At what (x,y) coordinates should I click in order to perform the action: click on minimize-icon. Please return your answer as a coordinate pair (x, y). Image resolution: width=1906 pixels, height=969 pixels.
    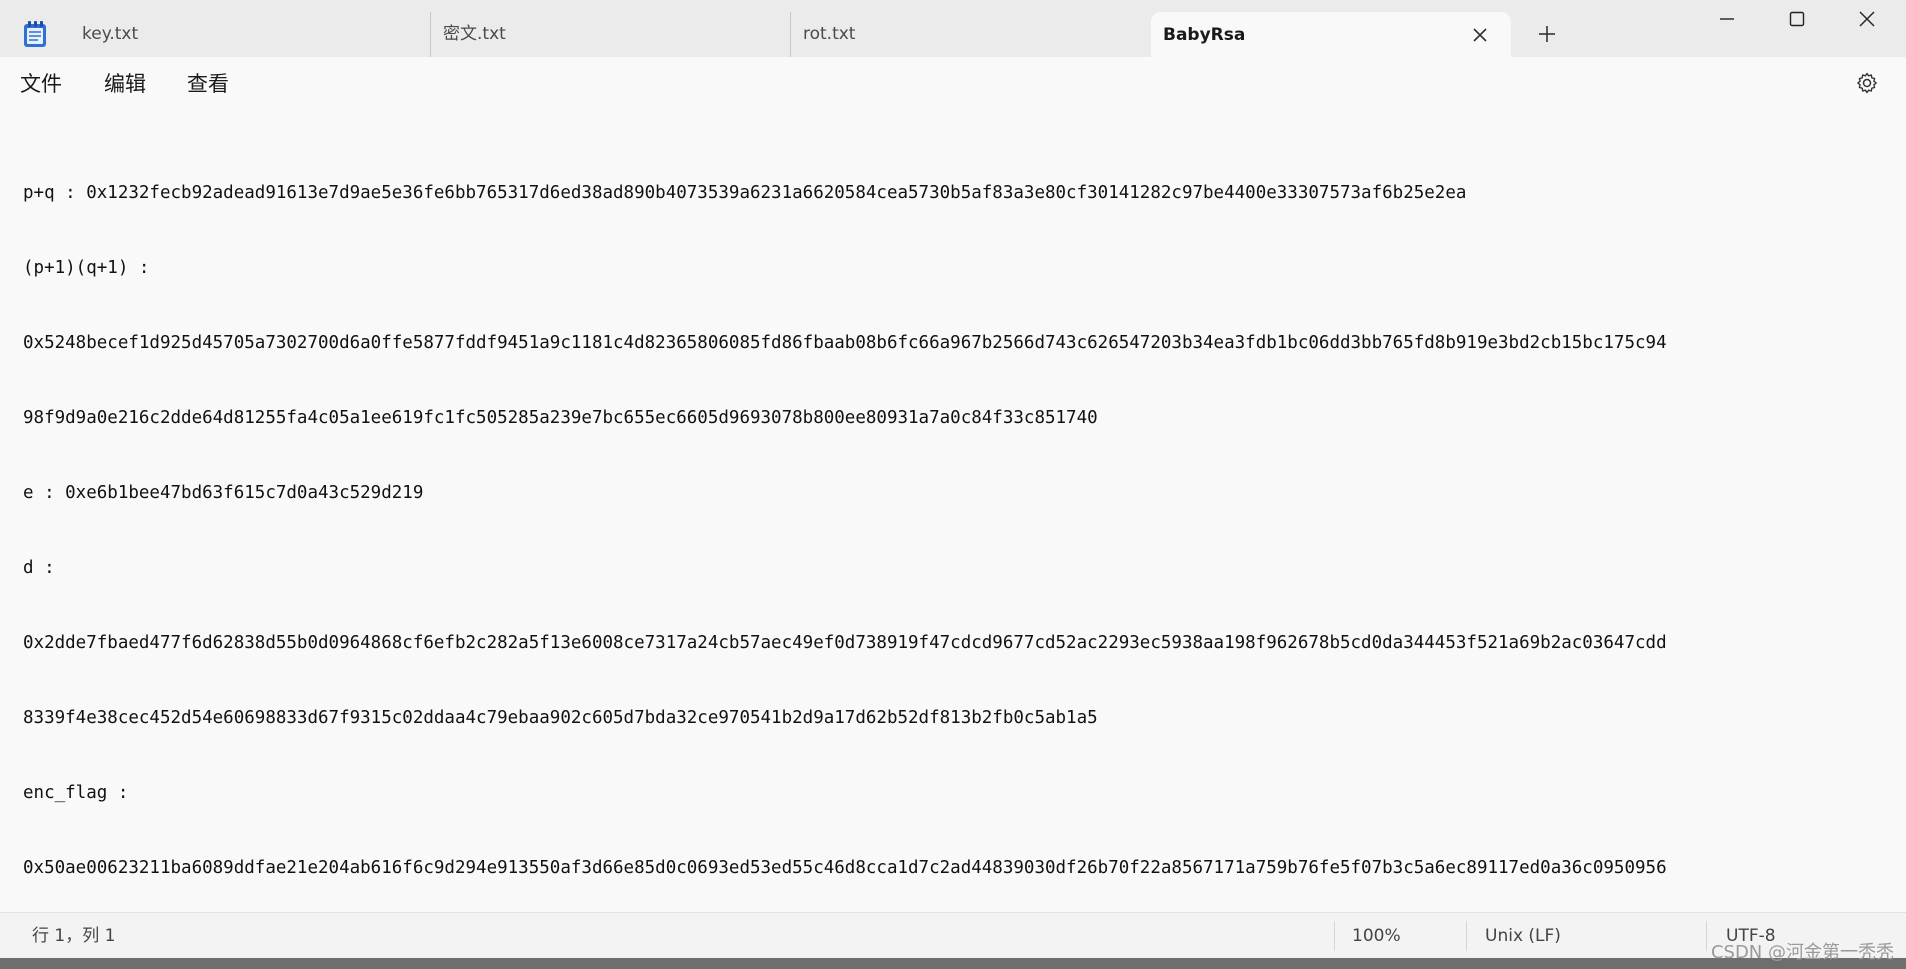
    Looking at the image, I should click on (1727, 19).